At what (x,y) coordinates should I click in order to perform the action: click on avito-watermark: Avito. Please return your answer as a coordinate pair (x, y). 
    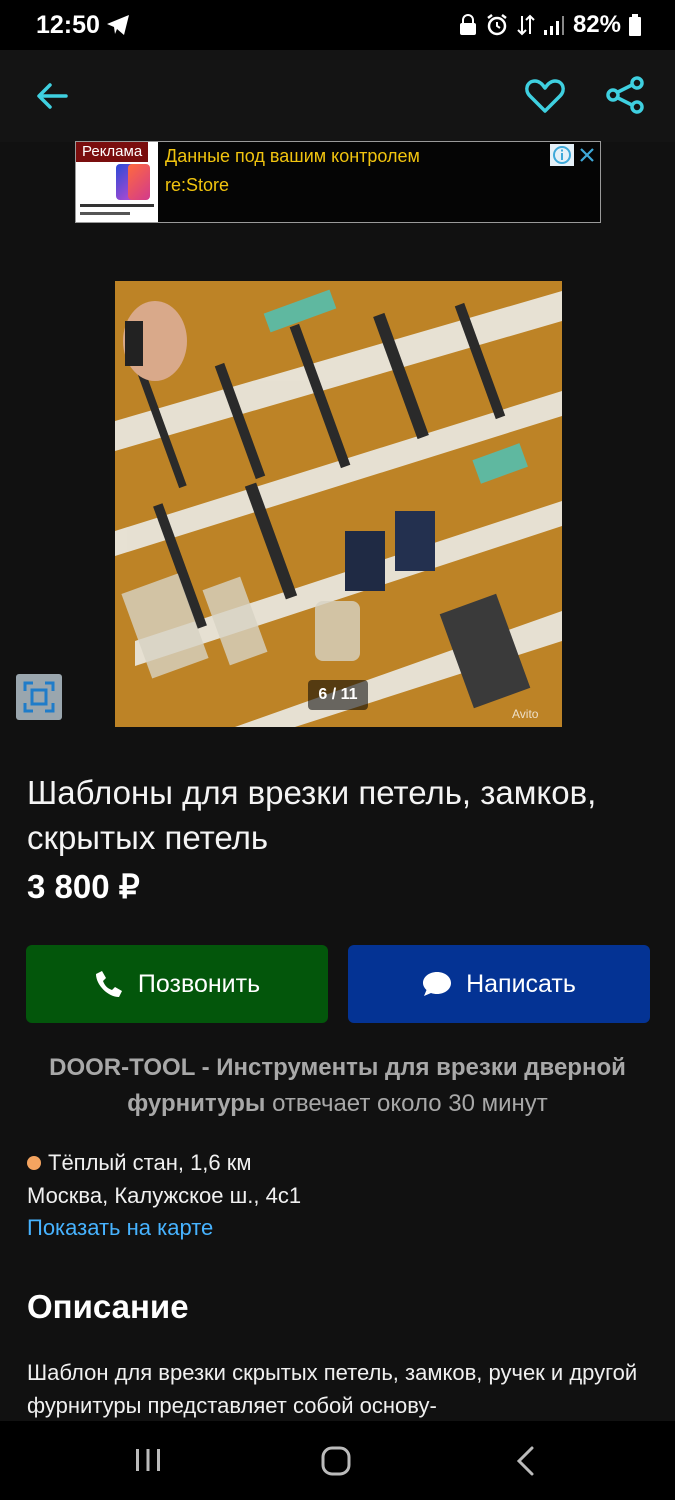
    Looking at the image, I should click on (525, 714).